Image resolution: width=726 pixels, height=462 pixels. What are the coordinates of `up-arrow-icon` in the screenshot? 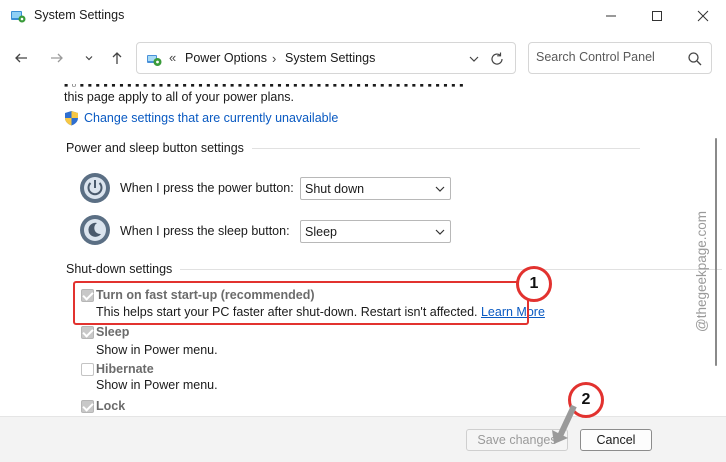 It's located at (117, 58).